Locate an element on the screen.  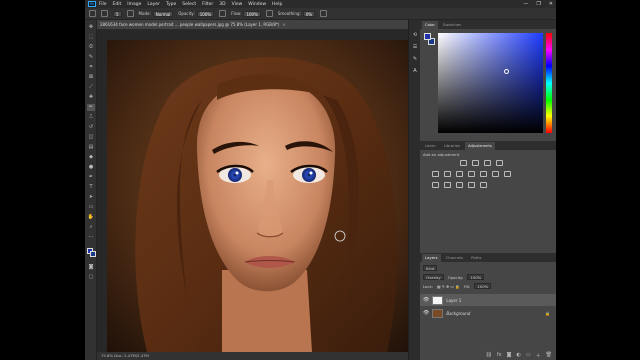
airbrush-icon is located at coordinates (269, 13).